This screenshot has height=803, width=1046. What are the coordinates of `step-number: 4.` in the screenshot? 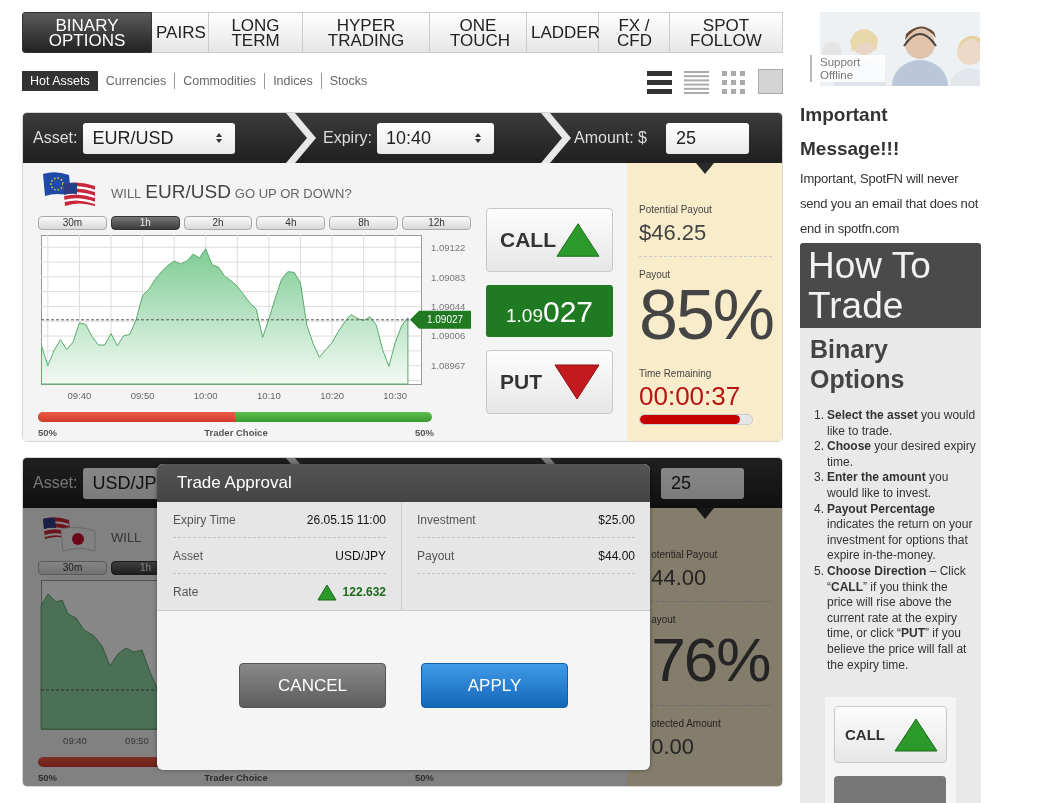 It's located at (819, 509).